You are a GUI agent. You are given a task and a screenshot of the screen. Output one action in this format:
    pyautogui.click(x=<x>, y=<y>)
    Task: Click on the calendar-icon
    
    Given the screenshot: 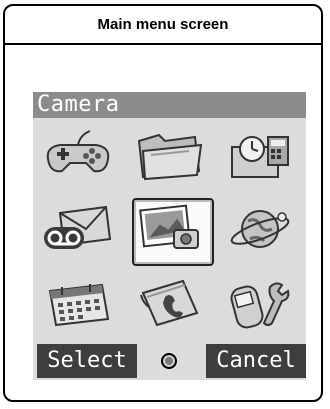 What is the action you would take?
    pyautogui.click(x=79, y=305)
    